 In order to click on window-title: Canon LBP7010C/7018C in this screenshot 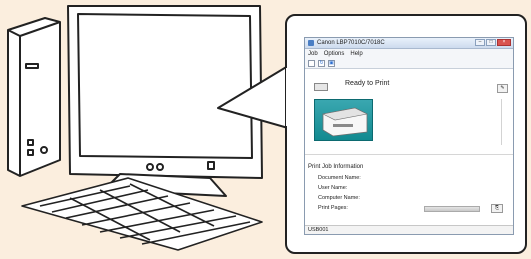, I will do `click(351, 43)`.